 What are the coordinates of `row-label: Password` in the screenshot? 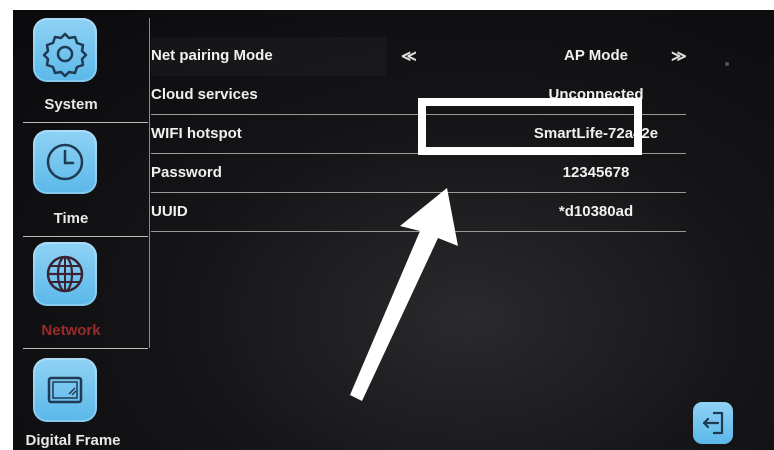 It's located at (186, 172).